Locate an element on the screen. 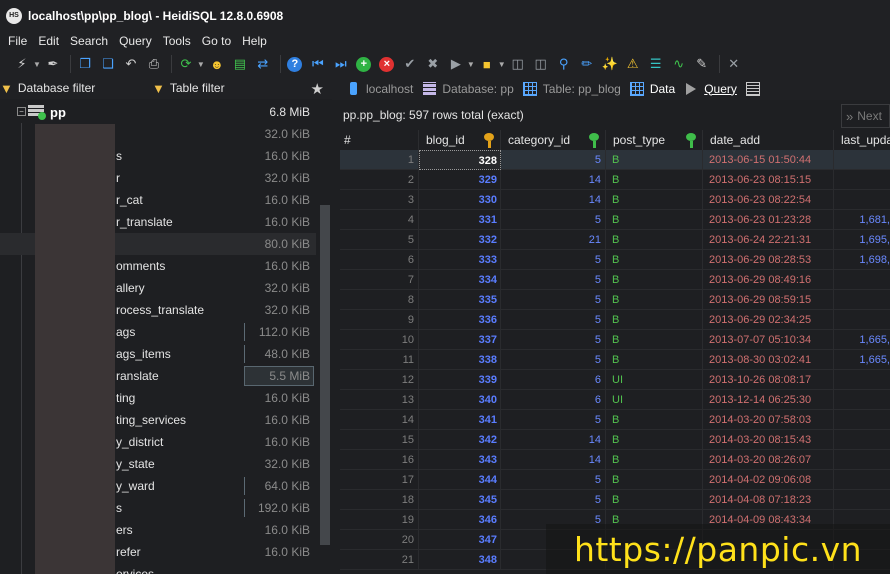 The width and height of the screenshot is (890, 574). table-row: 5 332 21 B 2013-06-24 22:21:31 1,695, is located at coordinates (615, 240).